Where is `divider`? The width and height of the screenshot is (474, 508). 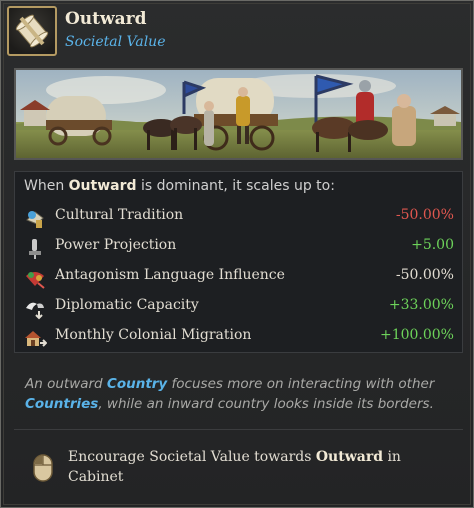 divider is located at coordinates (238, 429).